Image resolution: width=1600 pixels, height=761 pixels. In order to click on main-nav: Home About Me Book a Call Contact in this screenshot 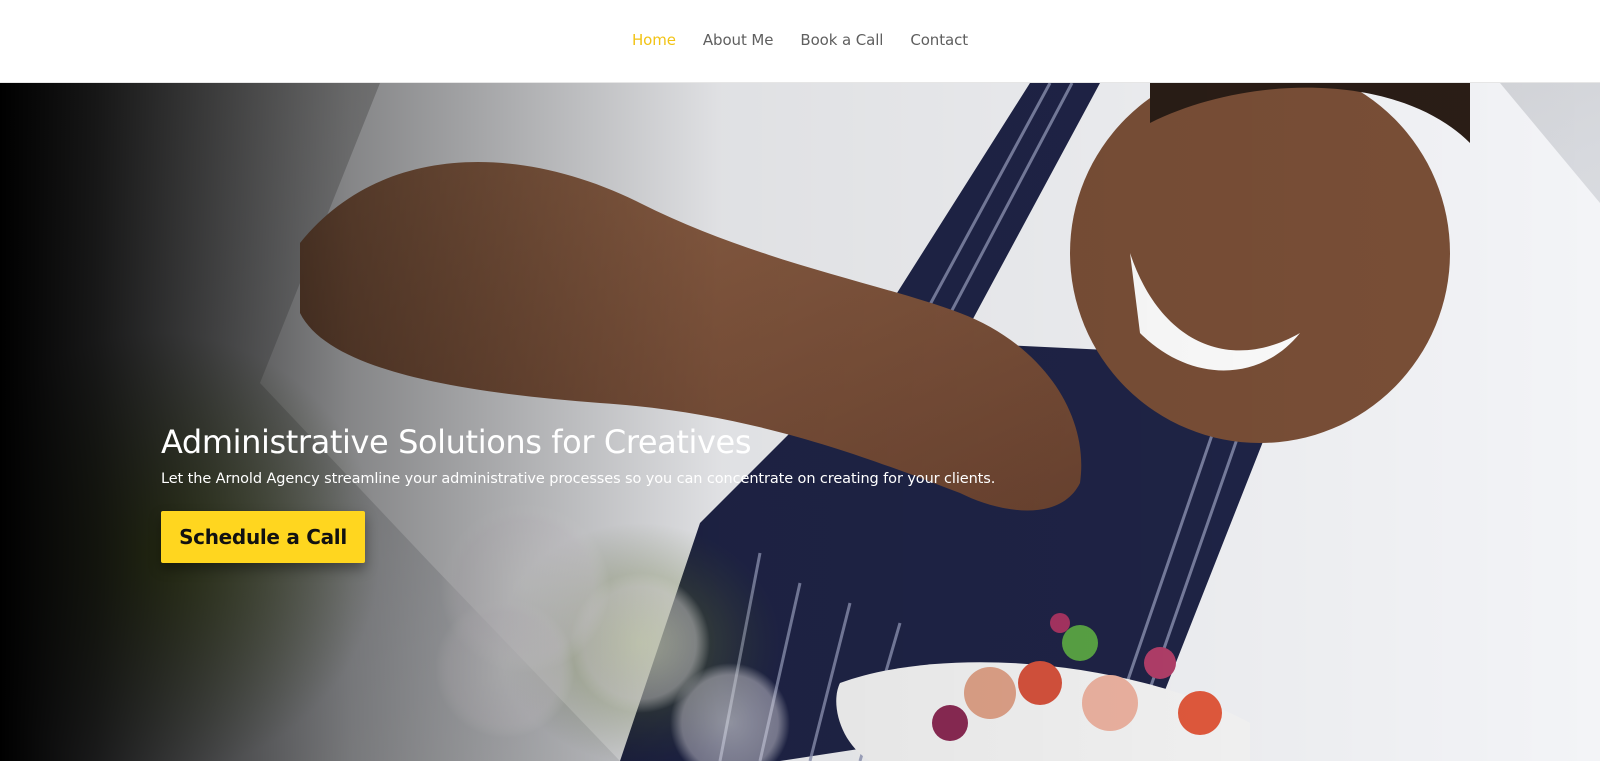, I will do `click(800, 40)`.